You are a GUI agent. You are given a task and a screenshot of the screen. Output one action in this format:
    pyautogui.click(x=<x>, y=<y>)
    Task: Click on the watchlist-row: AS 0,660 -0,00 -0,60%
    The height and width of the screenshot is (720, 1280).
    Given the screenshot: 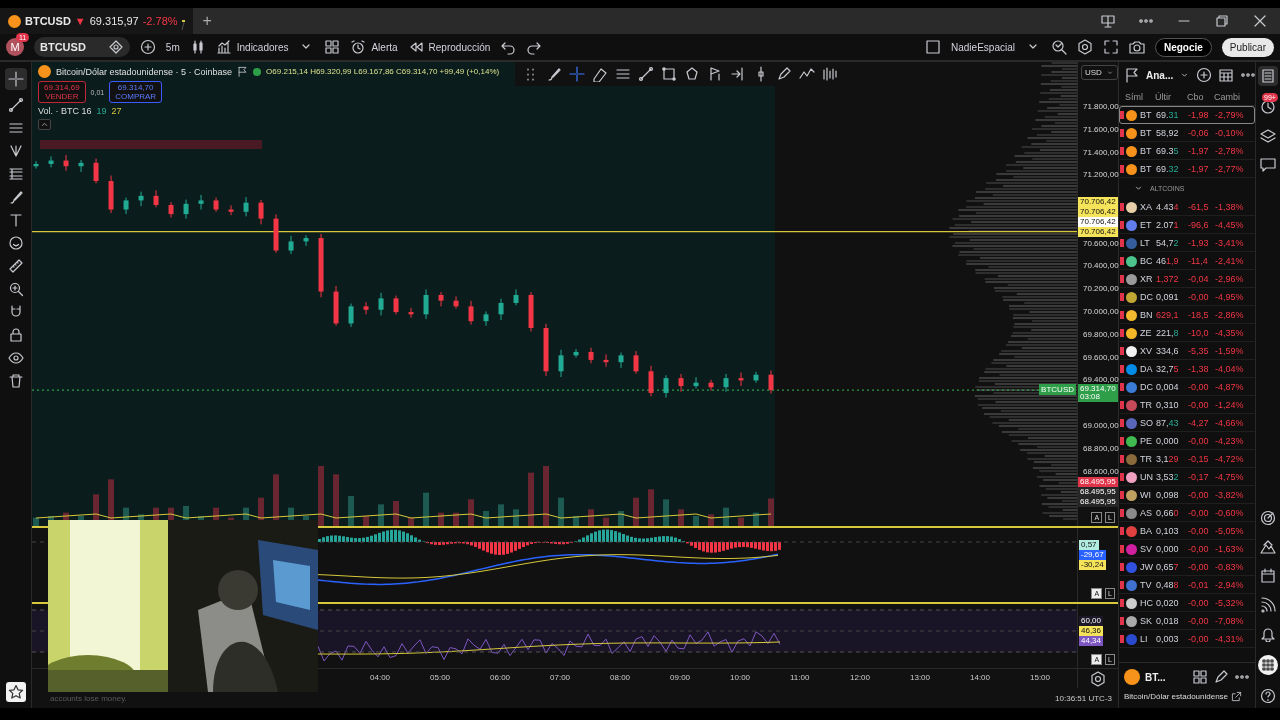 What is the action you would take?
    pyautogui.click(x=1187, y=513)
    